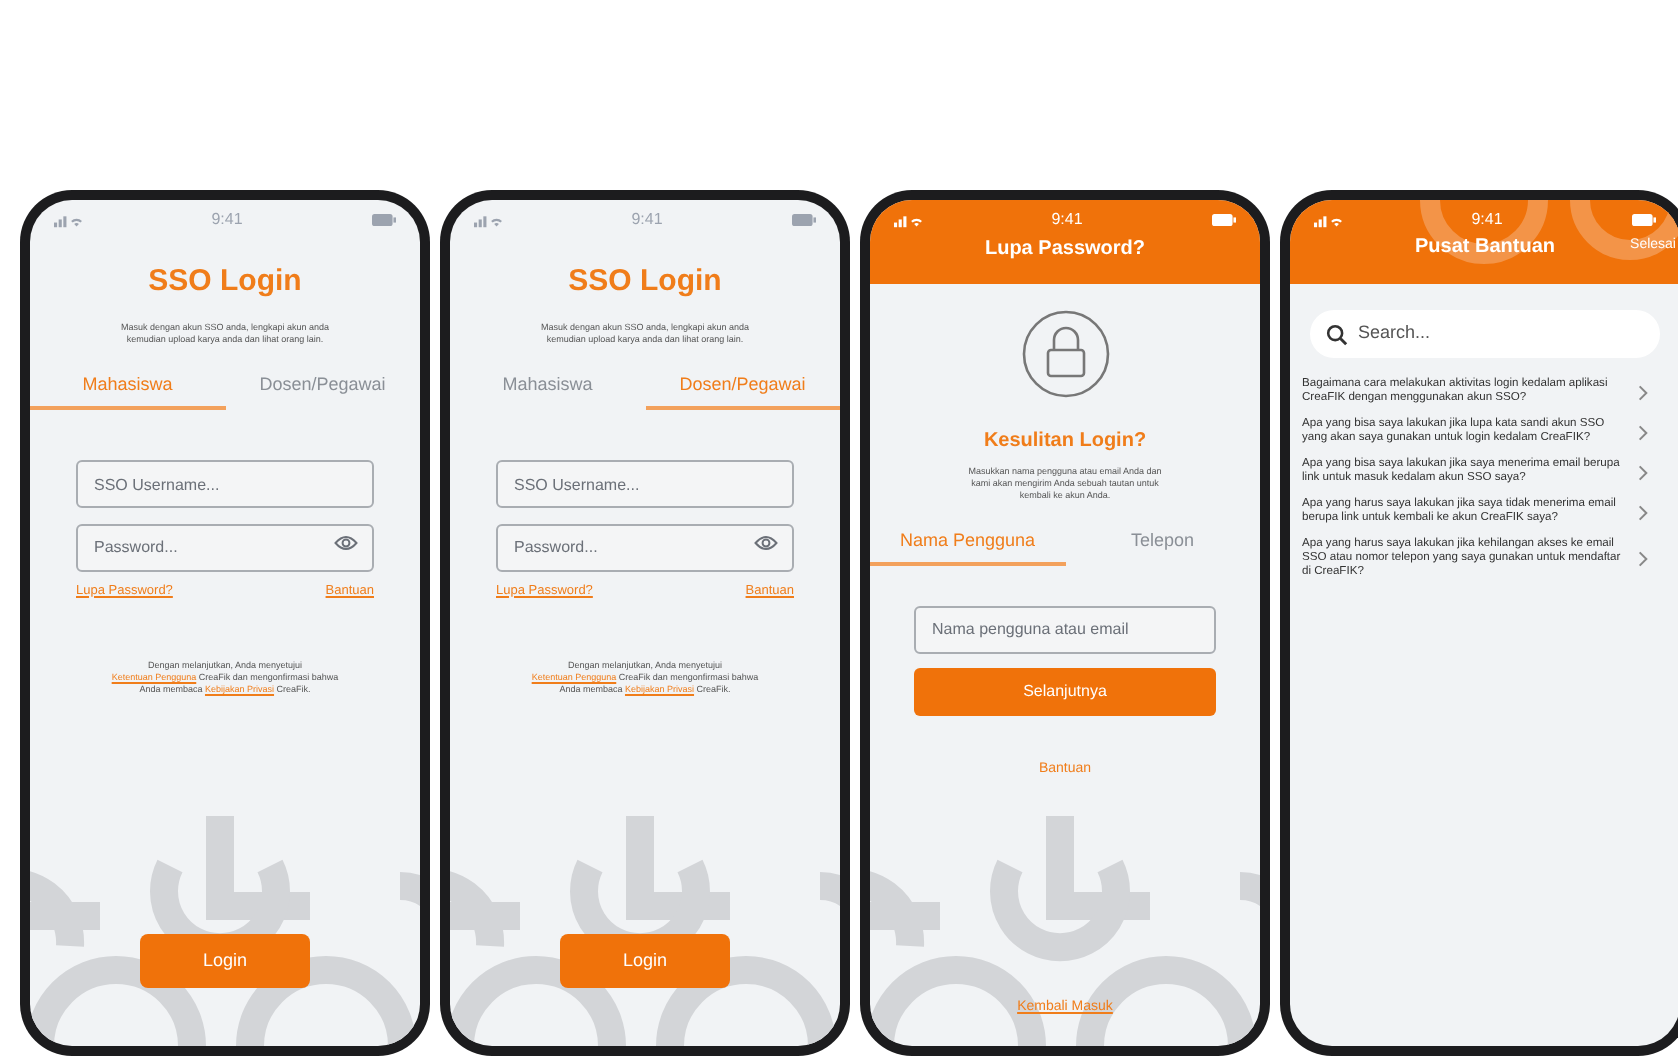  What do you see at coordinates (1065, 354) in the screenshot?
I see `lock-icon` at bounding box center [1065, 354].